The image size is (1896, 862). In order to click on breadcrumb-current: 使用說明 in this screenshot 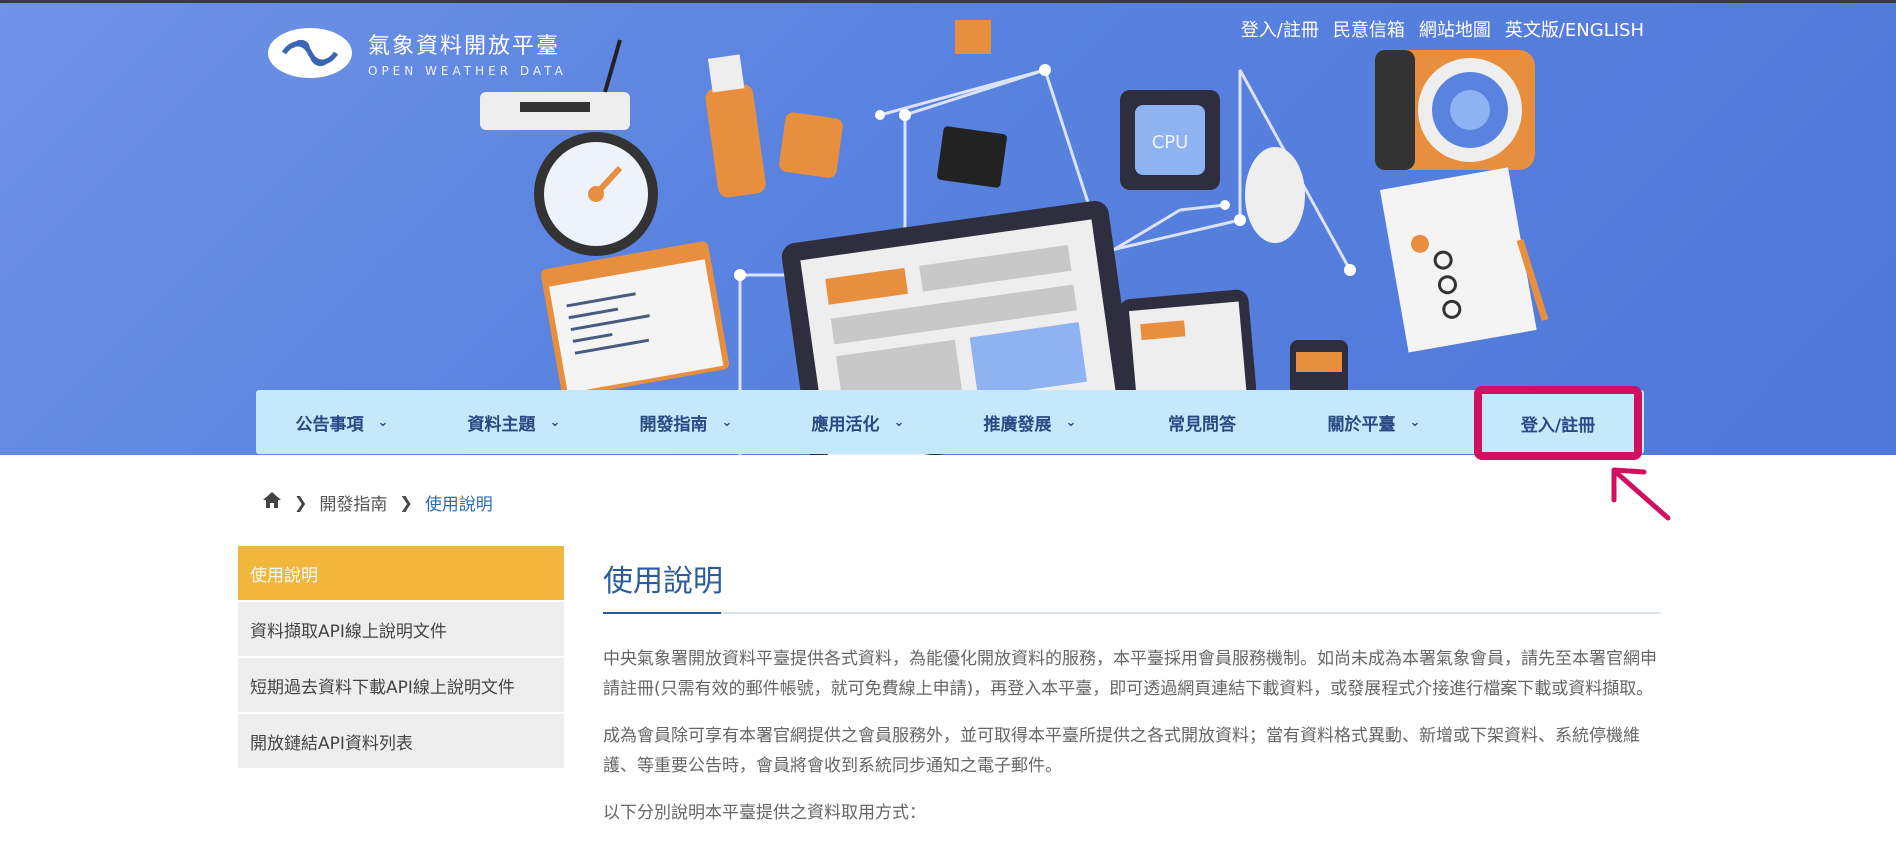, I will do `click(458, 505)`.